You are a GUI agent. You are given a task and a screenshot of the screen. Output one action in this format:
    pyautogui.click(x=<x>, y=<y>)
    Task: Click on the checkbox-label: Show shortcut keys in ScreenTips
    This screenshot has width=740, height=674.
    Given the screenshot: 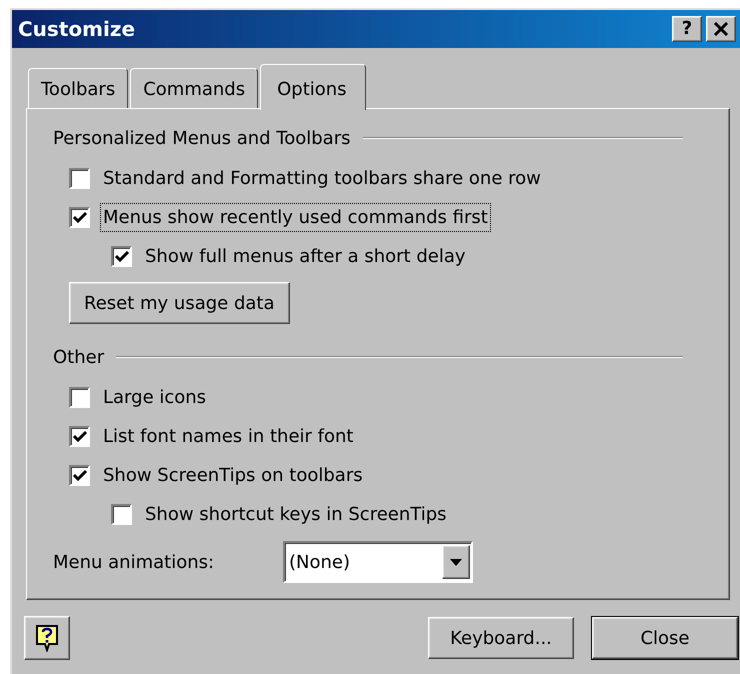 What is the action you would take?
    pyautogui.click(x=296, y=514)
    